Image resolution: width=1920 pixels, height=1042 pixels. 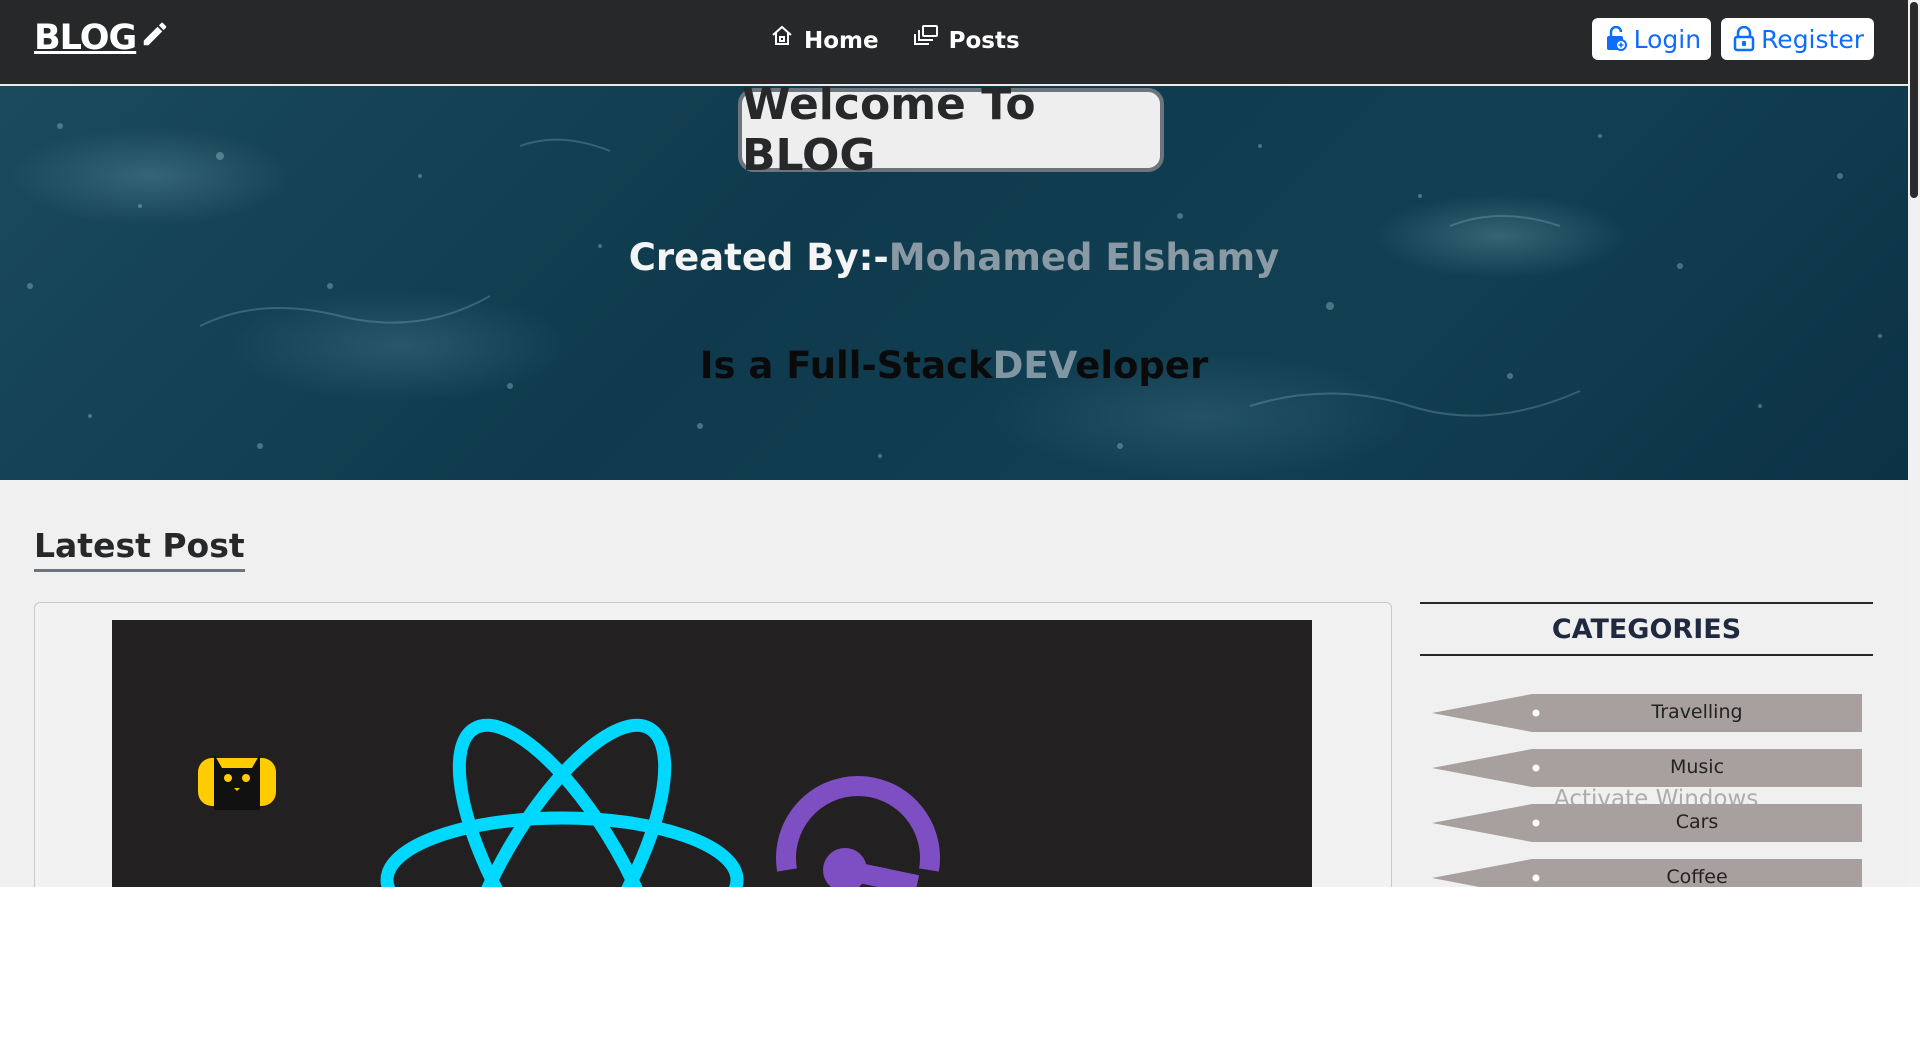 What do you see at coordinates (1697, 822) in the screenshot?
I see `category-label: Cars` at bounding box center [1697, 822].